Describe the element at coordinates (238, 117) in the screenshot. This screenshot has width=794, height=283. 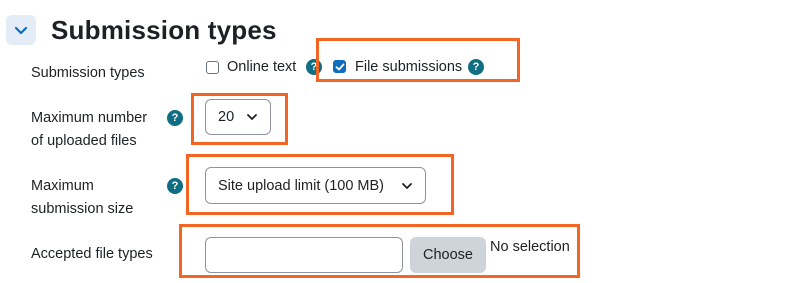
I see `max-files-select: 20` at that location.